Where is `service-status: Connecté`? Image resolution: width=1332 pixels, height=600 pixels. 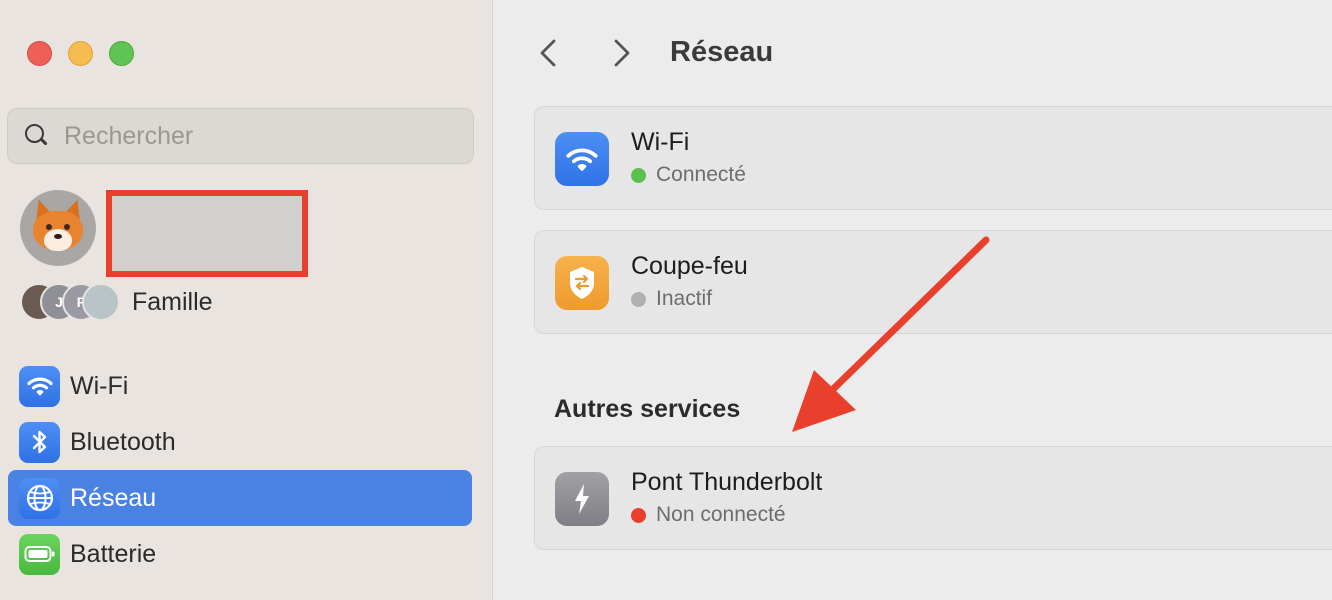 service-status: Connecté is located at coordinates (688, 175).